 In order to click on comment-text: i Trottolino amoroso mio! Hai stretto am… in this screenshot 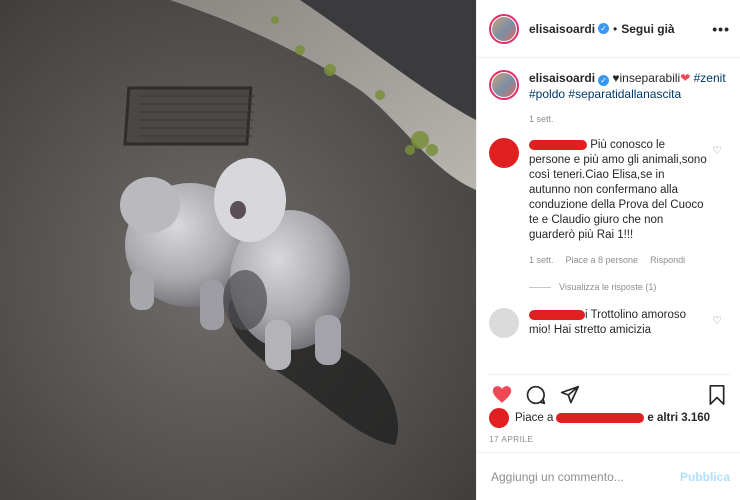, I will do `click(619, 323)`.